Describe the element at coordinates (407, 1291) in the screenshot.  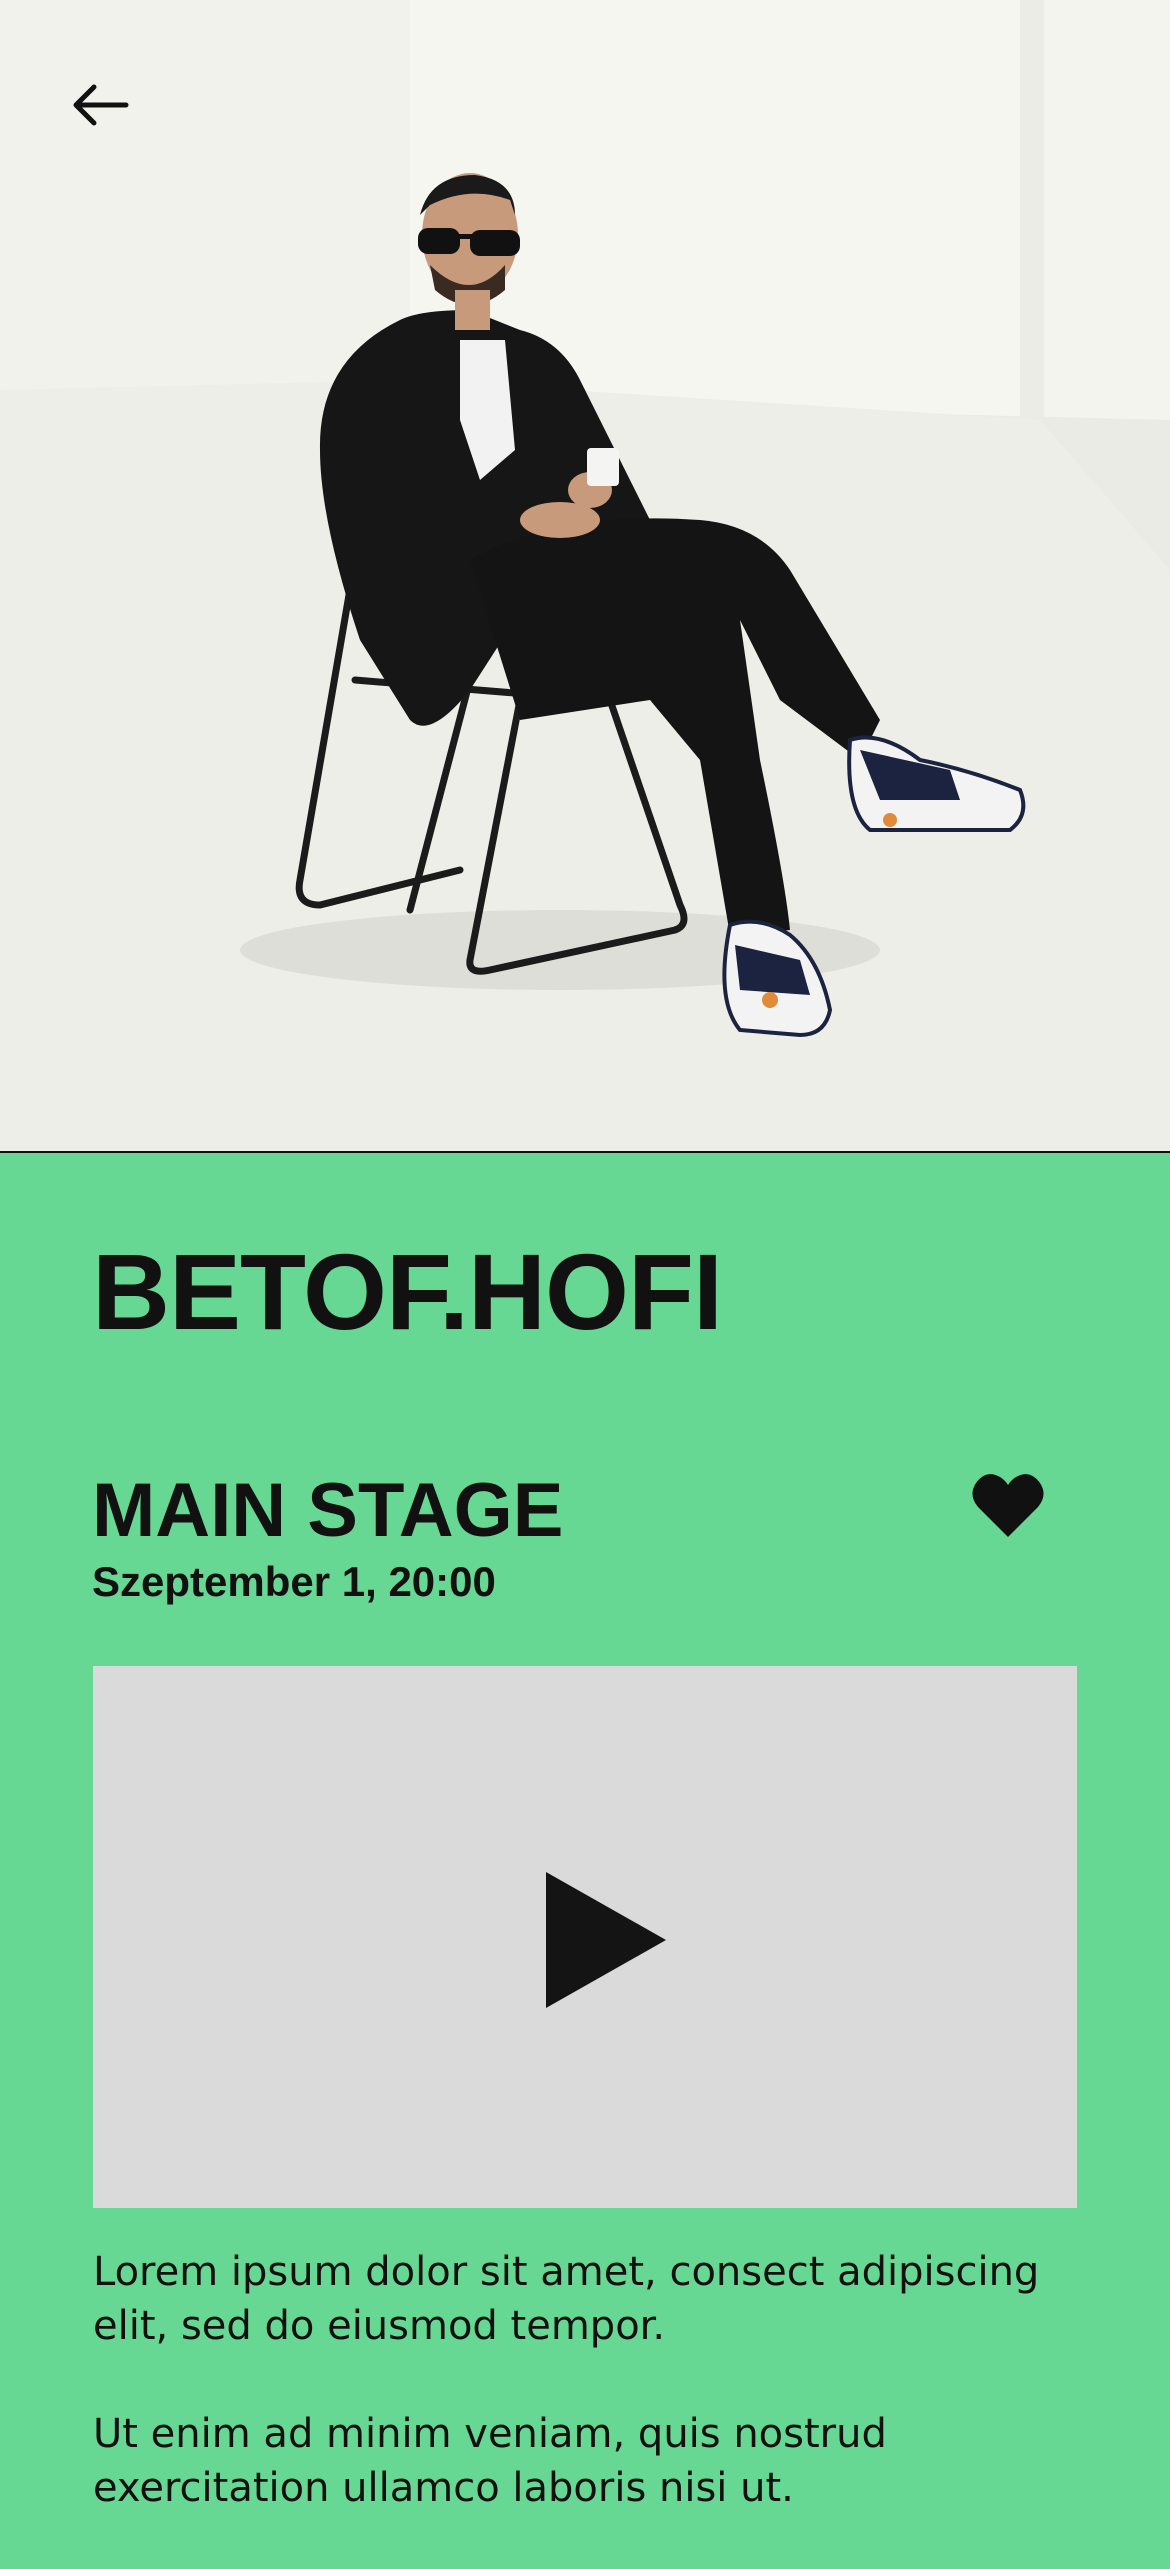
I see `artist-name: BETOF.HOFI` at that location.